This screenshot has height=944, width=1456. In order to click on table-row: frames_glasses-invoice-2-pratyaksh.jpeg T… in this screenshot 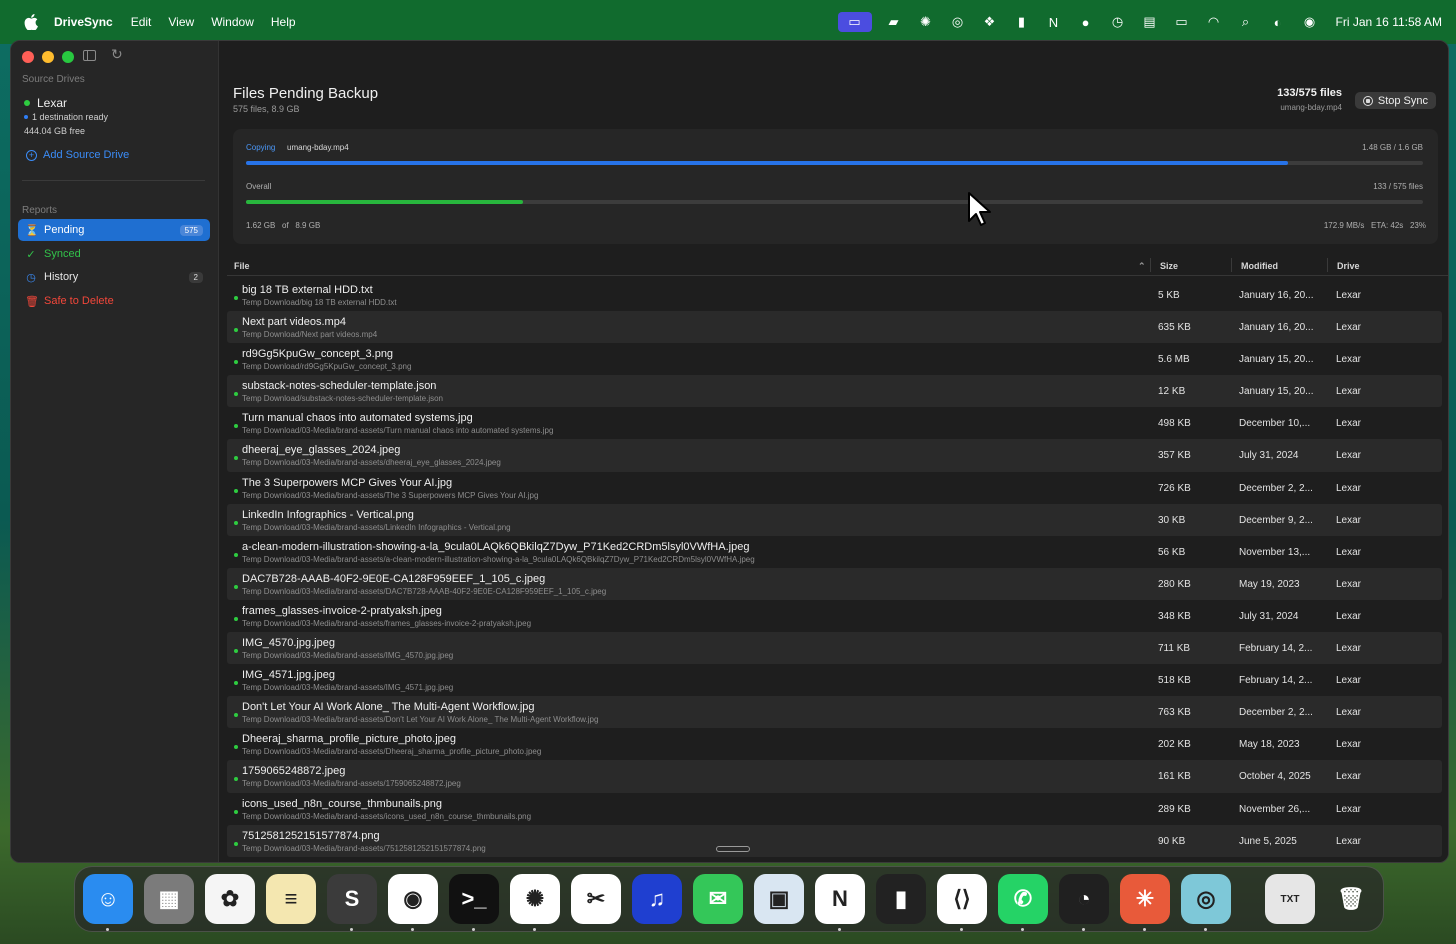, I will do `click(834, 616)`.